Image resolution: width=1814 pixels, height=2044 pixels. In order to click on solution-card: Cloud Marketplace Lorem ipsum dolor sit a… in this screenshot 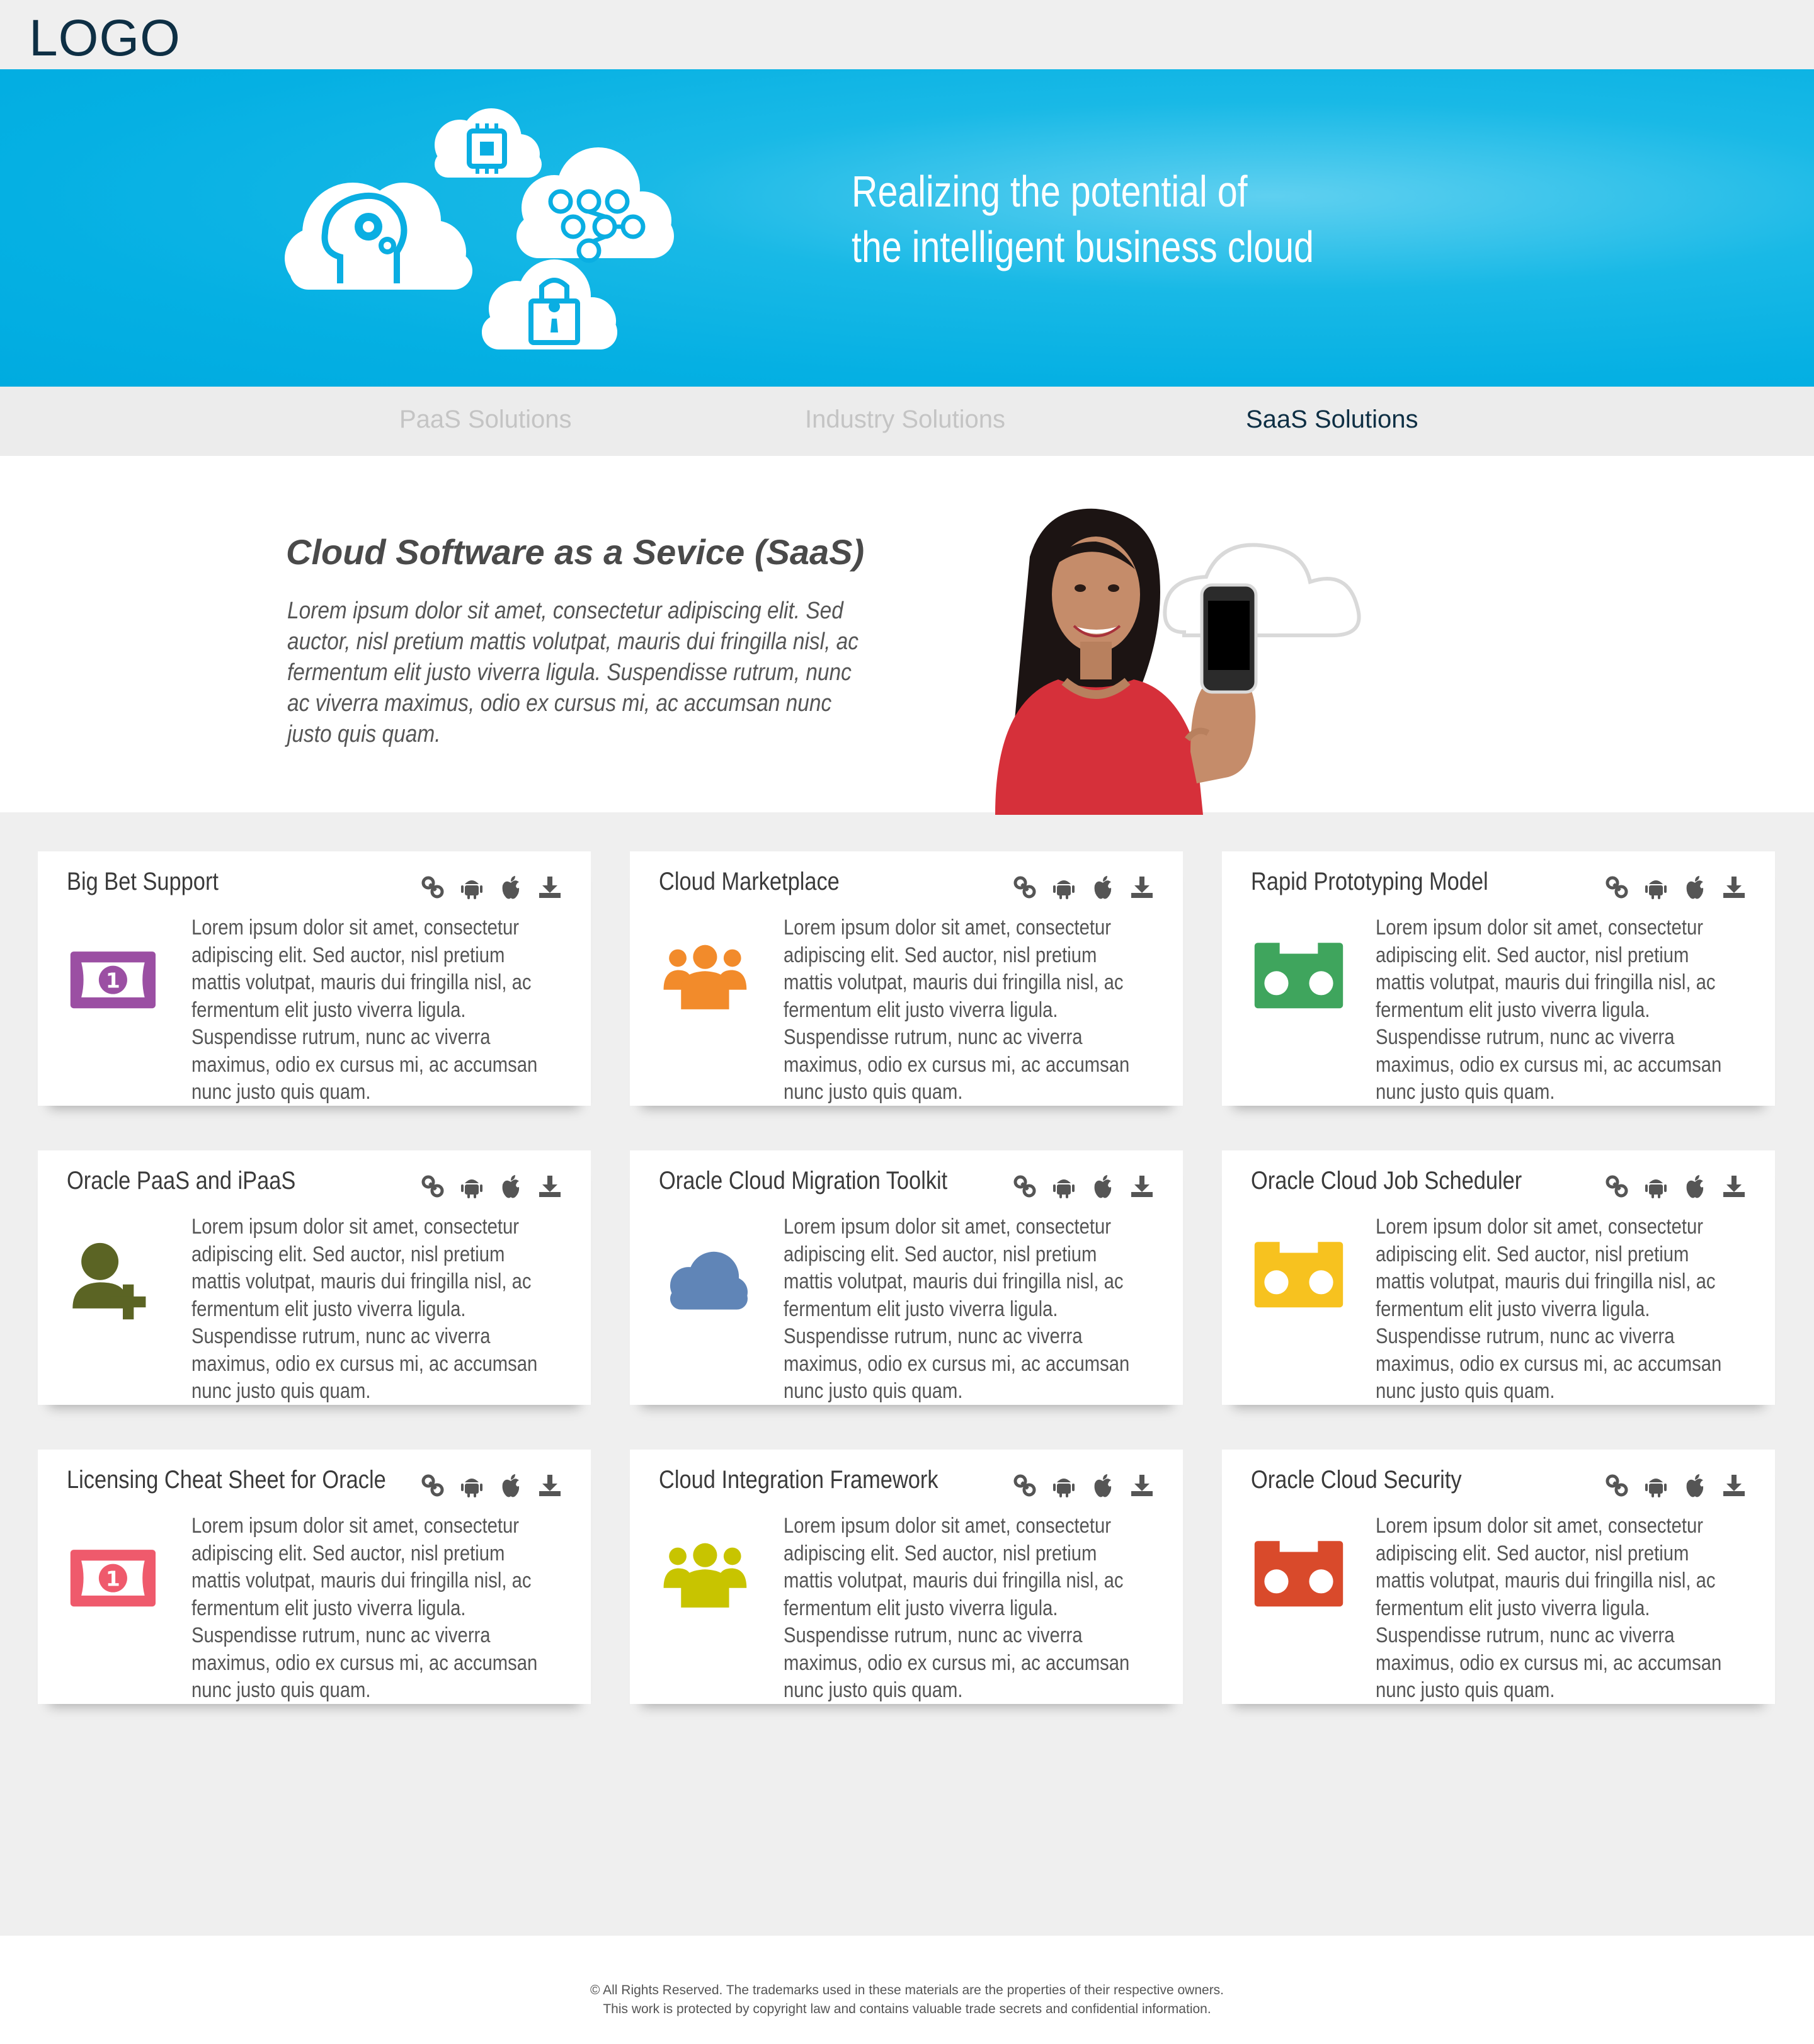, I will do `click(906, 979)`.